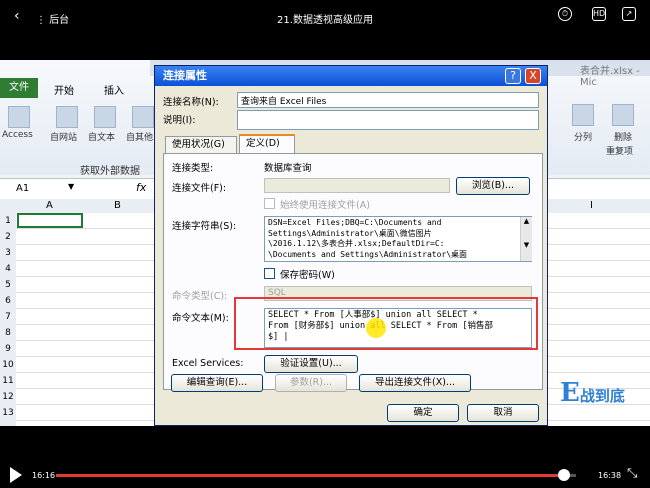  I want to click on progress-fill, so click(310, 475).